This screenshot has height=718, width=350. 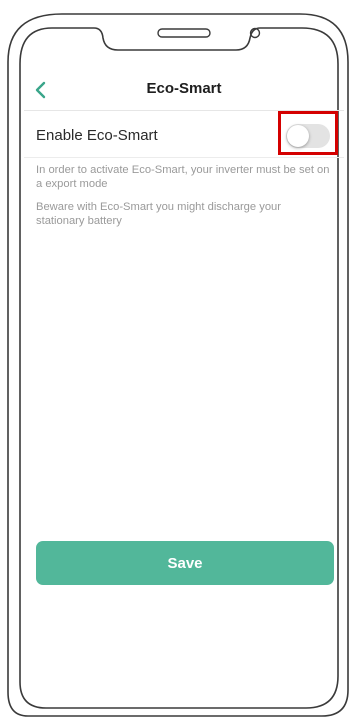 What do you see at coordinates (97, 135) in the screenshot?
I see `enable-eco-smart-label: Enable Eco-Smart` at bounding box center [97, 135].